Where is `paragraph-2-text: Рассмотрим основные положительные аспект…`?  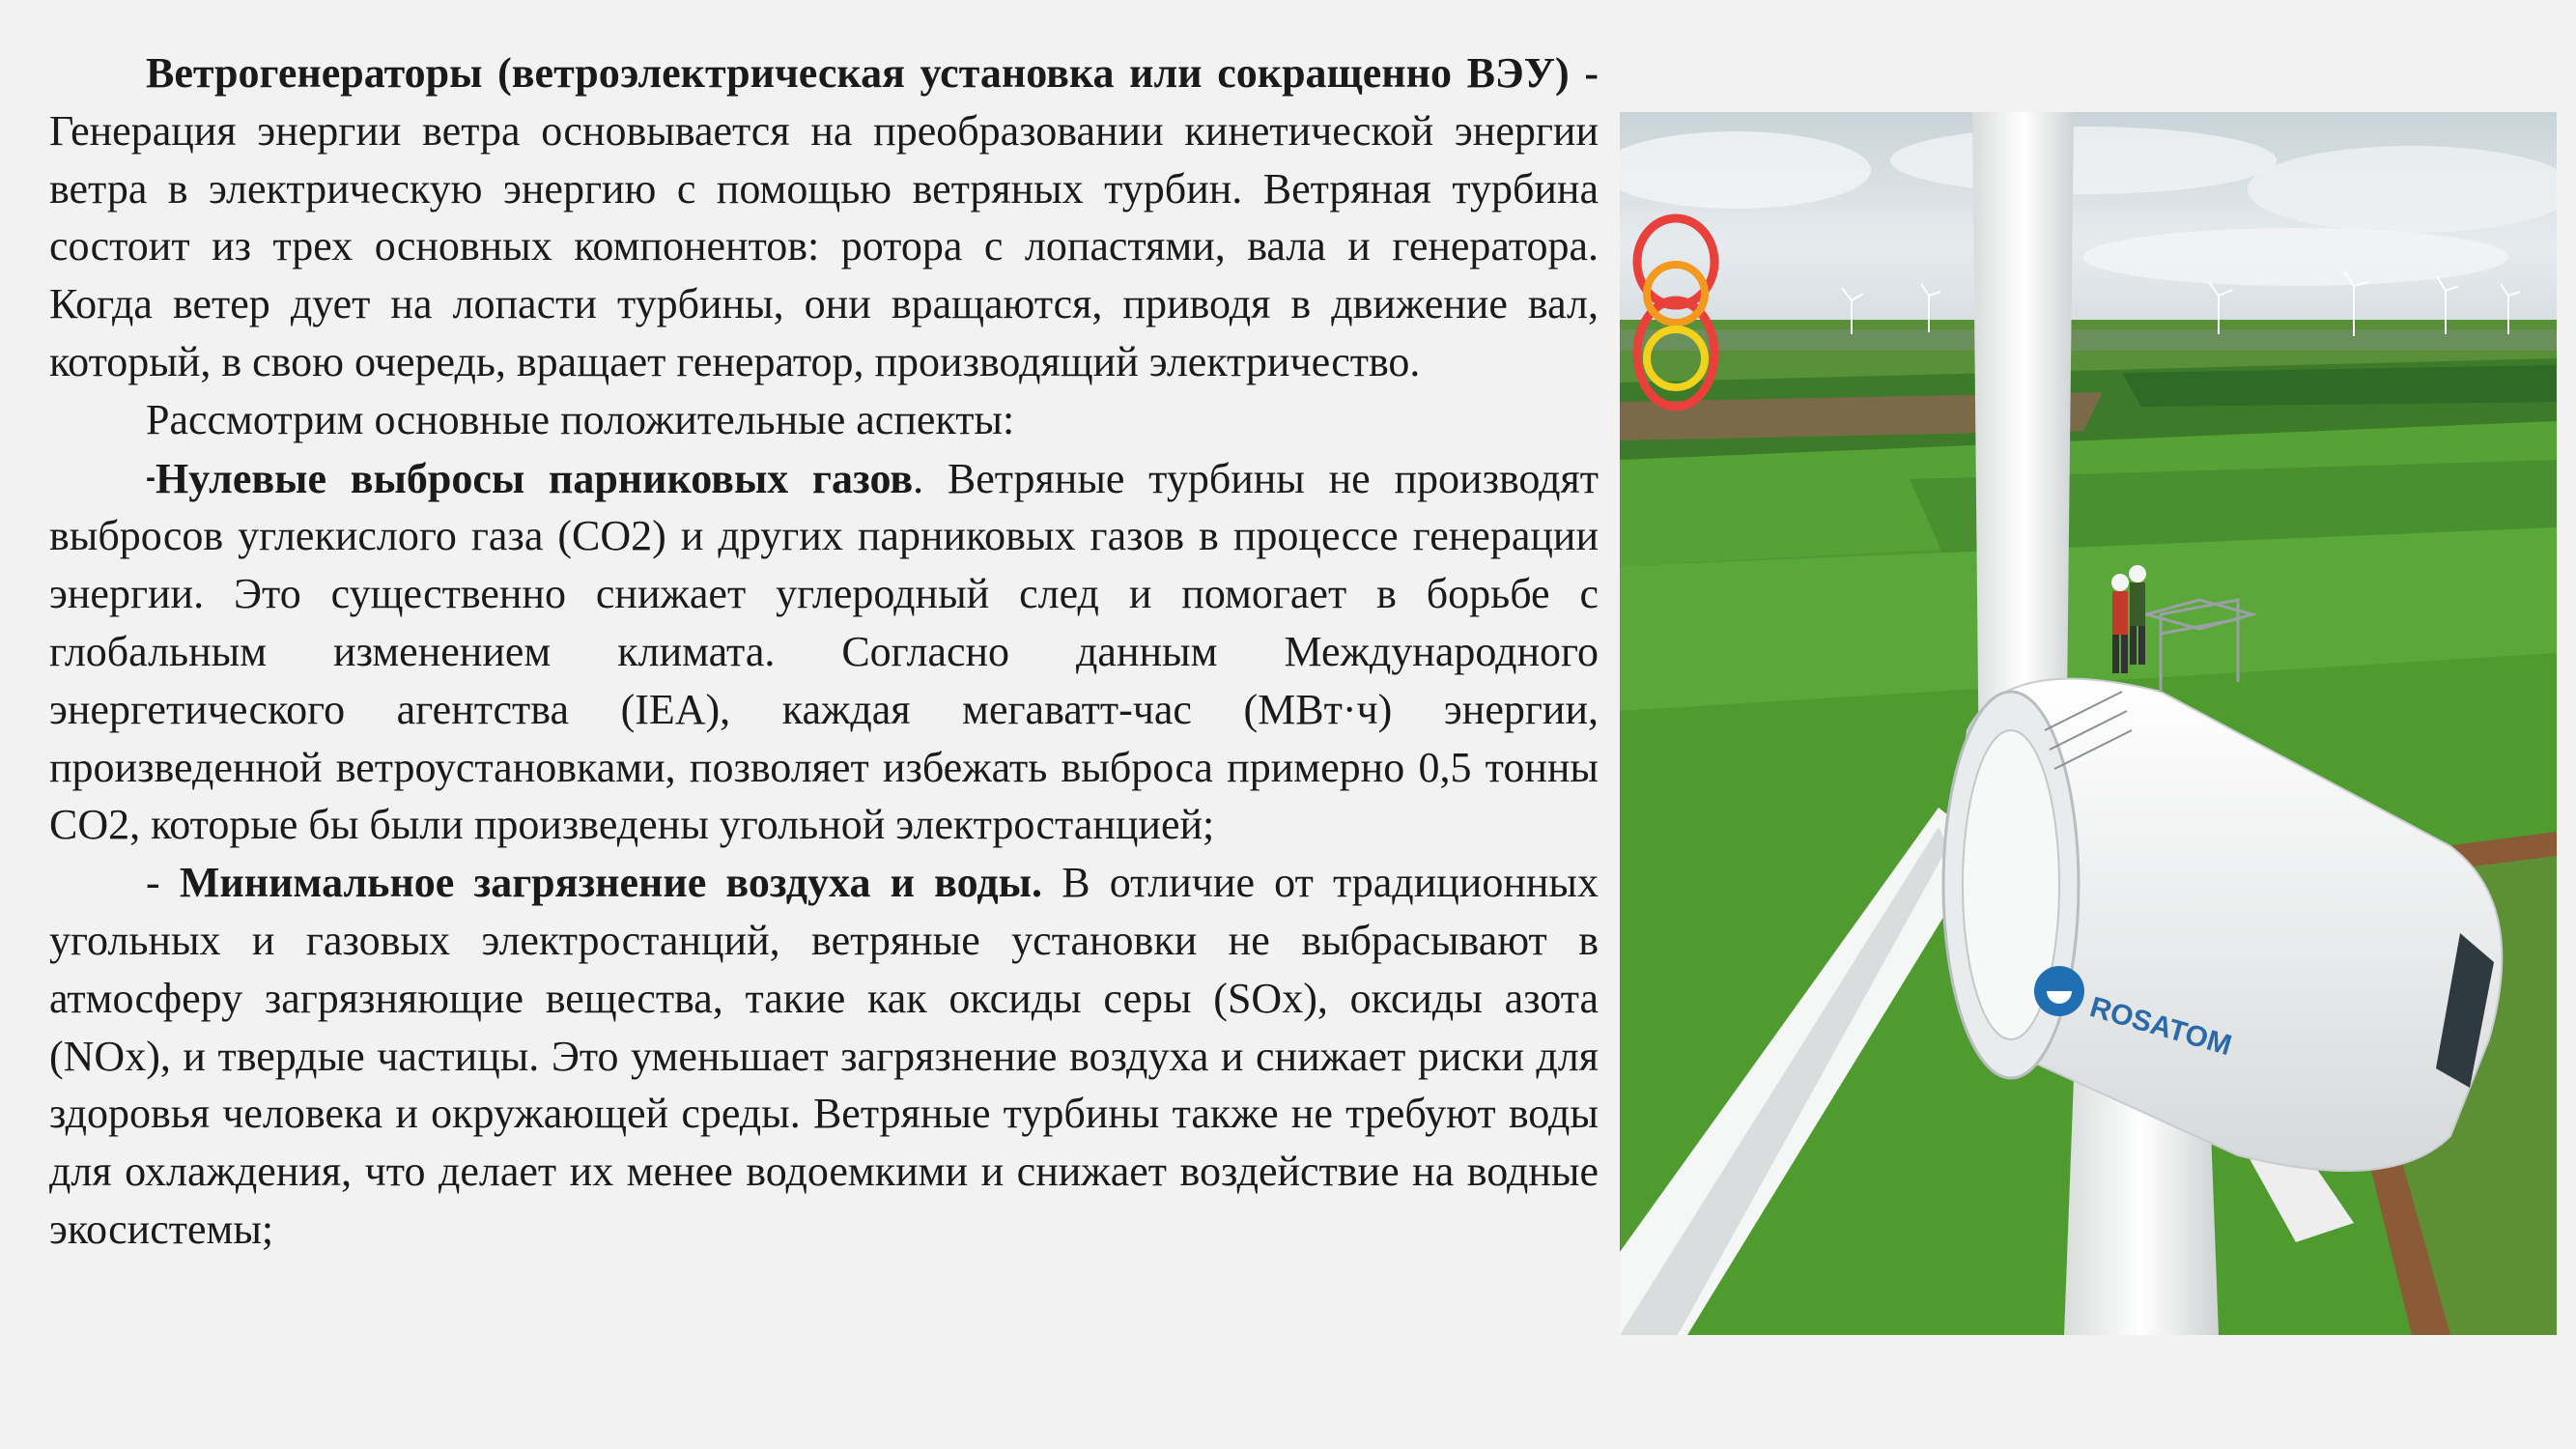
paragraph-2-text: Рассмотрим основные положительные аспект… is located at coordinates (580, 419).